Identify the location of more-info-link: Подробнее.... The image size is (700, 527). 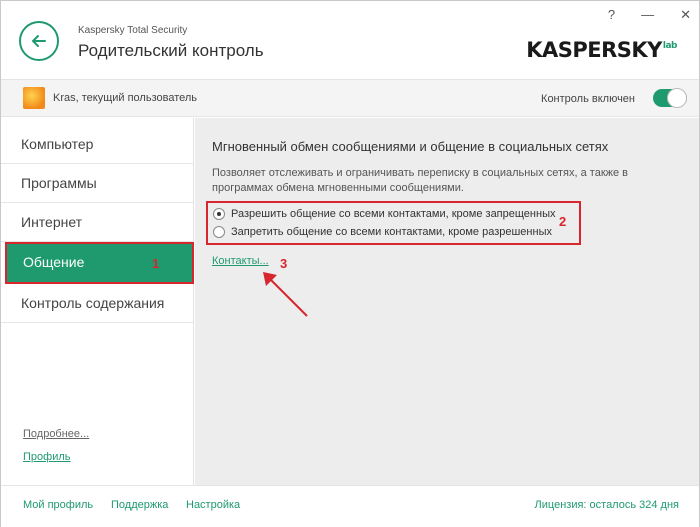
(56, 434).